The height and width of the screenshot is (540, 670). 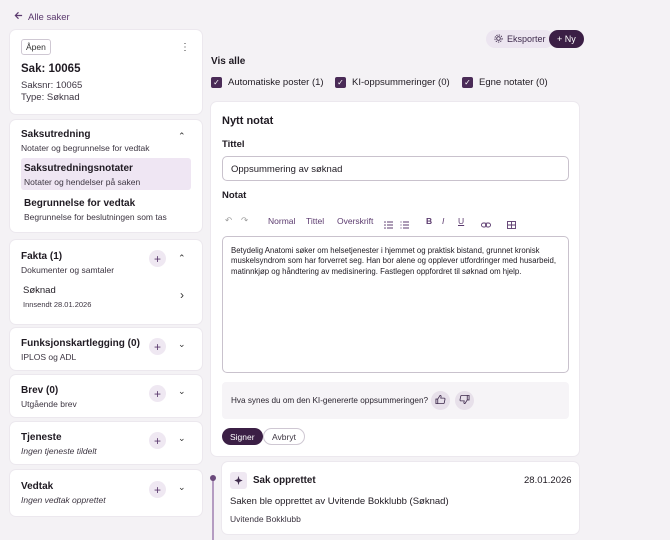 What do you see at coordinates (157, 489) in the screenshot?
I see `add-vedtak-button: +` at bounding box center [157, 489].